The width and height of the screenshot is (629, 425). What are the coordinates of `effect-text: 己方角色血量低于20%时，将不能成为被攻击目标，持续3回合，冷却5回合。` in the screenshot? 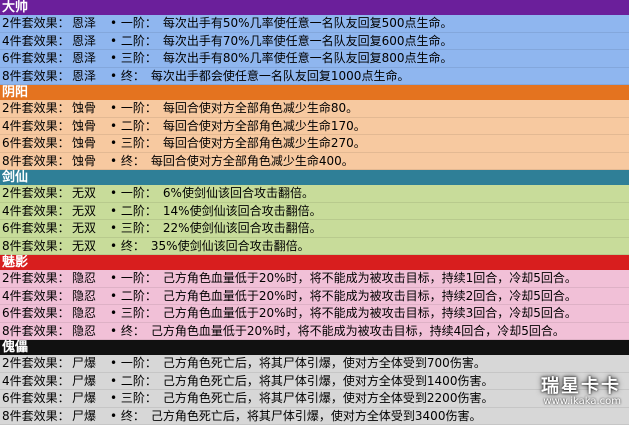 It's located at (370, 314).